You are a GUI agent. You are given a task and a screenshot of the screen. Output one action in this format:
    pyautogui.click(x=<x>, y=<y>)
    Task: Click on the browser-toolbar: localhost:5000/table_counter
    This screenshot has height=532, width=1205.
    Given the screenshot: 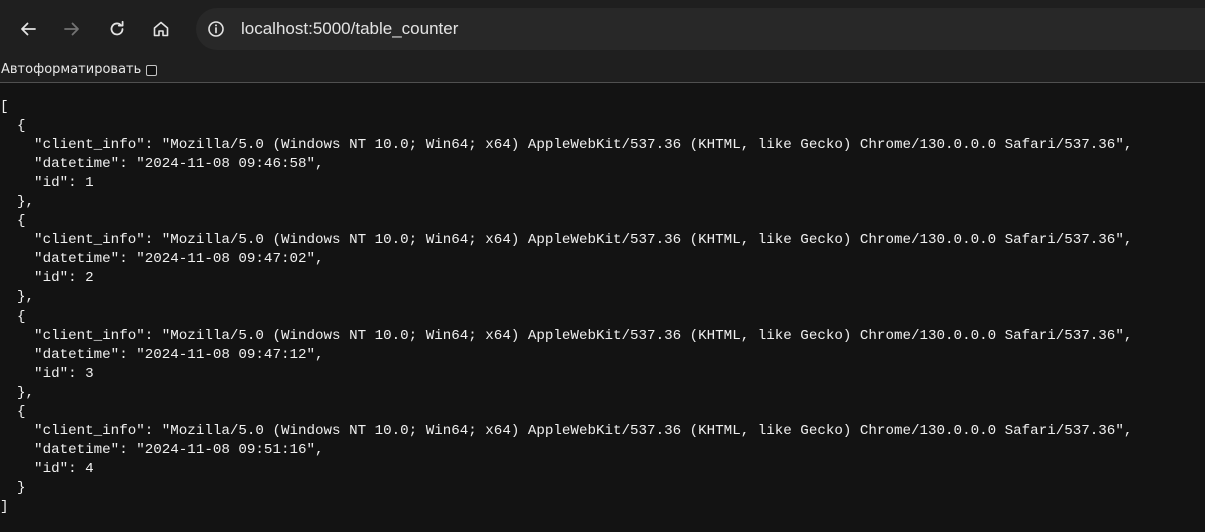 What is the action you would take?
    pyautogui.click(x=602, y=29)
    